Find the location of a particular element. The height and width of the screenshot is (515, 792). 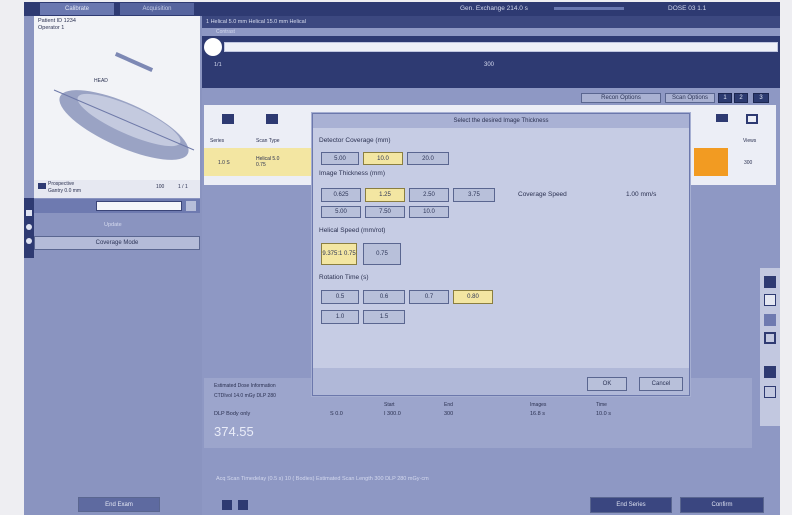

search-options-icon is located at coordinates (191, 206).